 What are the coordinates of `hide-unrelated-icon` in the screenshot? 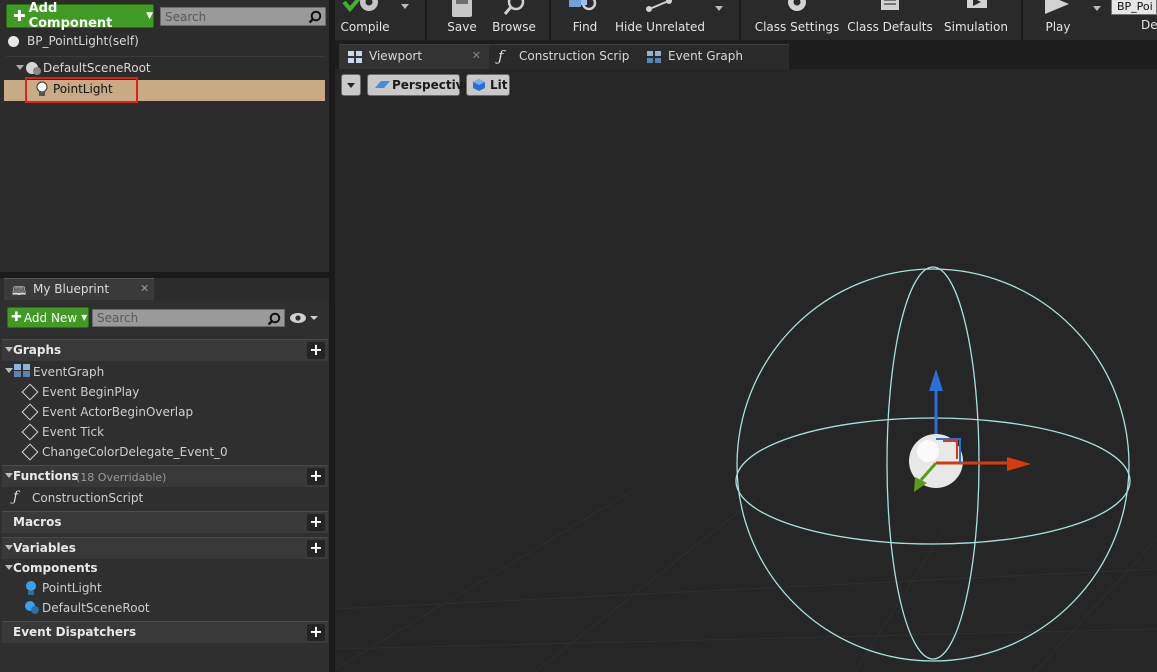 It's located at (659, 6).